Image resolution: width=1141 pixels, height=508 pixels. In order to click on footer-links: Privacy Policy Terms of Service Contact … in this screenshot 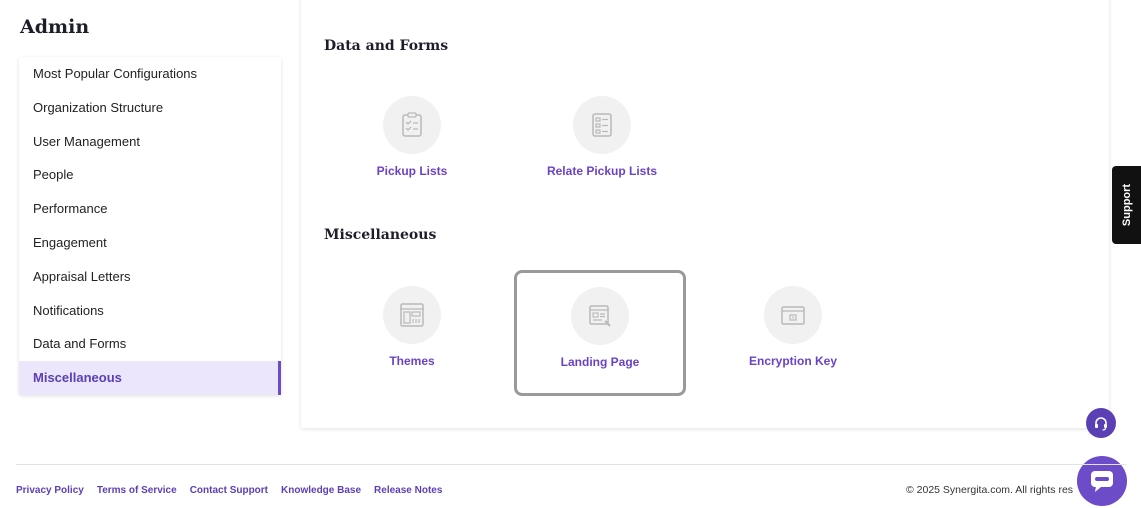, I will do `click(229, 490)`.